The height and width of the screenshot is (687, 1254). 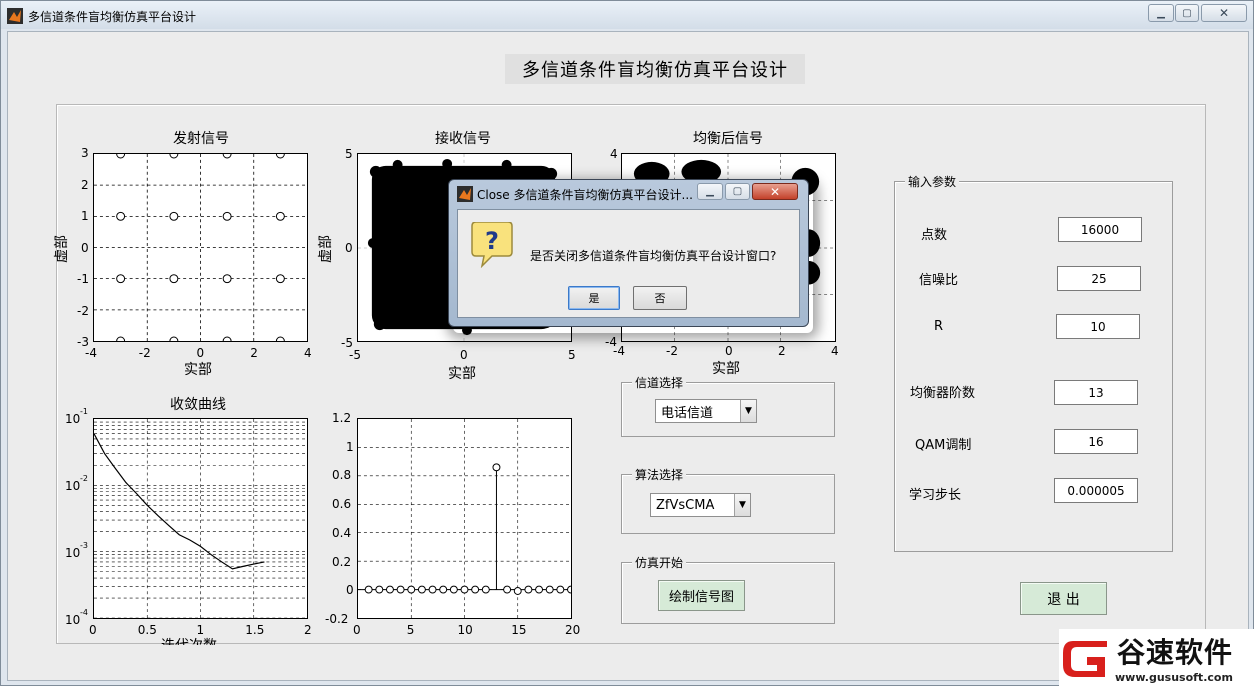 I want to click on plot-signals-button: 绘制信号图, so click(x=701, y=595).